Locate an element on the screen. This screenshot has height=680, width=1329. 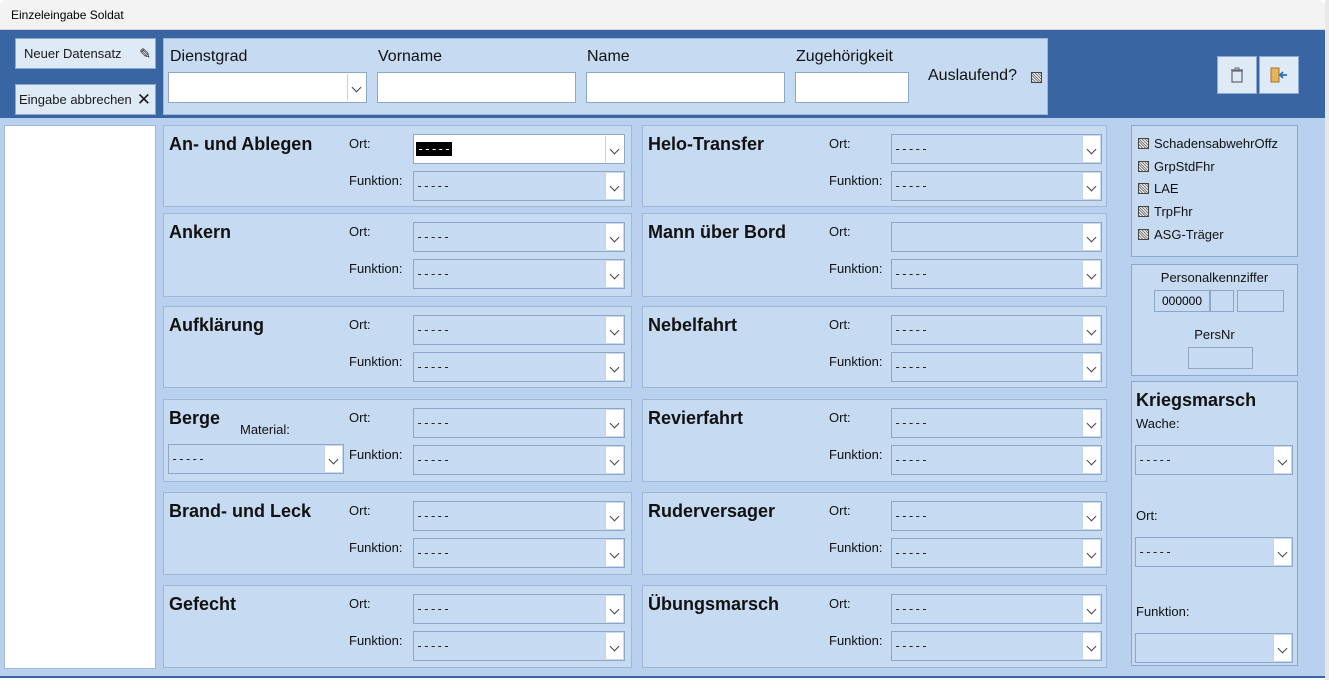
checkbox-schadensabwehroffz is located at coordinates (1143, 143).